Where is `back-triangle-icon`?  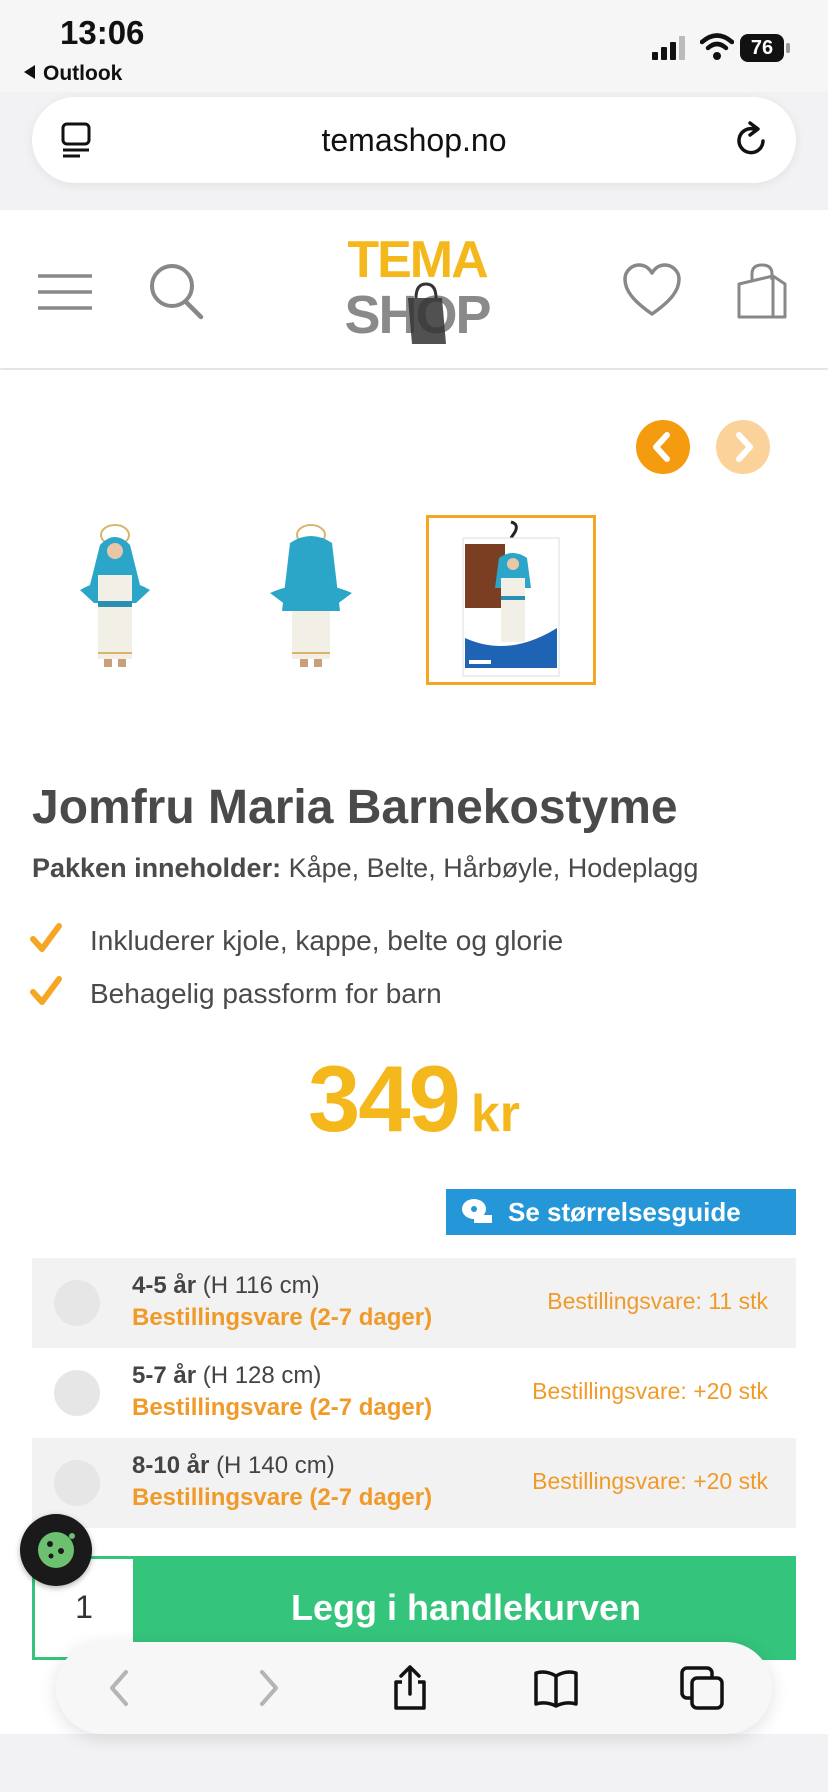
back-triangle-icon is located at coordinates (29, 72).